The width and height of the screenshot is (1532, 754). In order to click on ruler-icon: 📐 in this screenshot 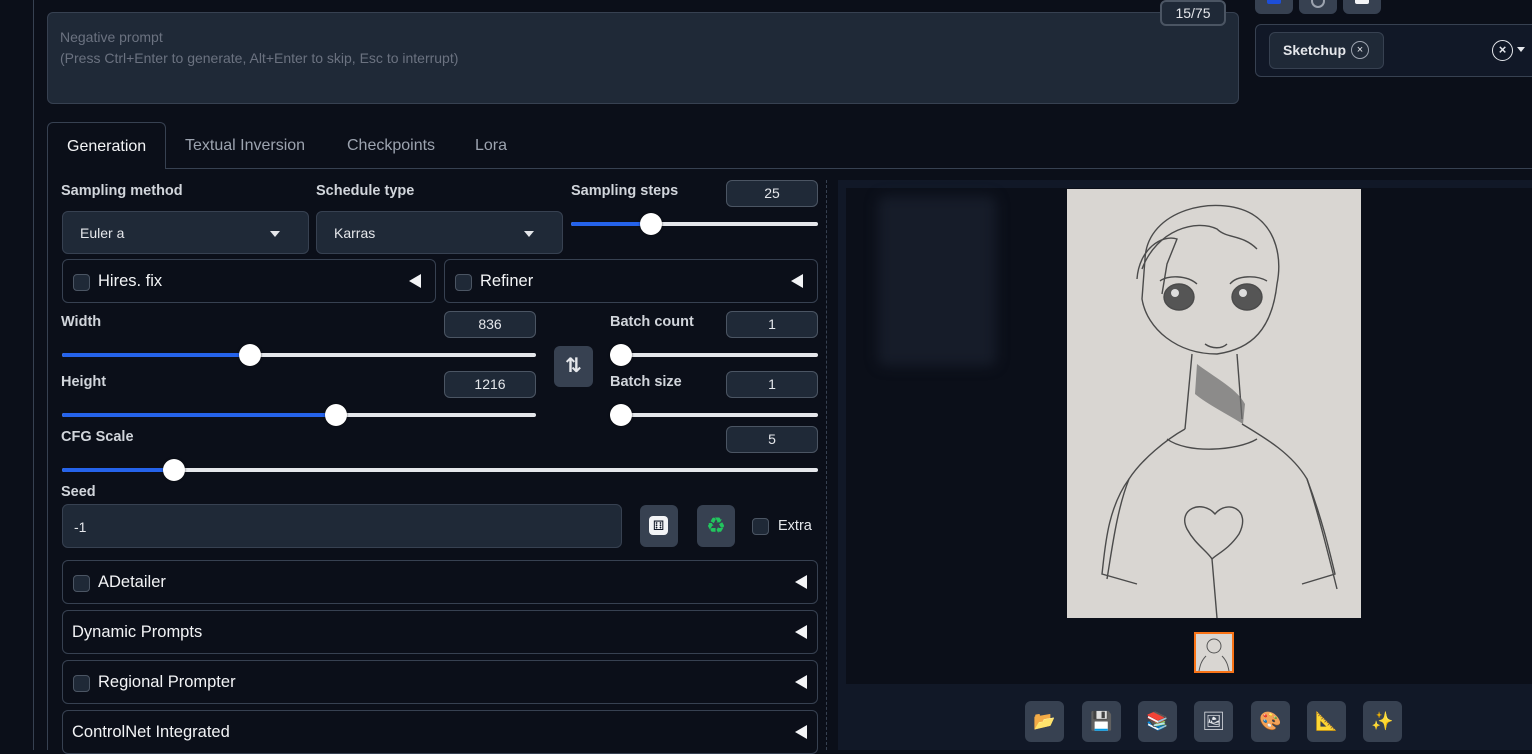, I will do `click(1326, 721)`.